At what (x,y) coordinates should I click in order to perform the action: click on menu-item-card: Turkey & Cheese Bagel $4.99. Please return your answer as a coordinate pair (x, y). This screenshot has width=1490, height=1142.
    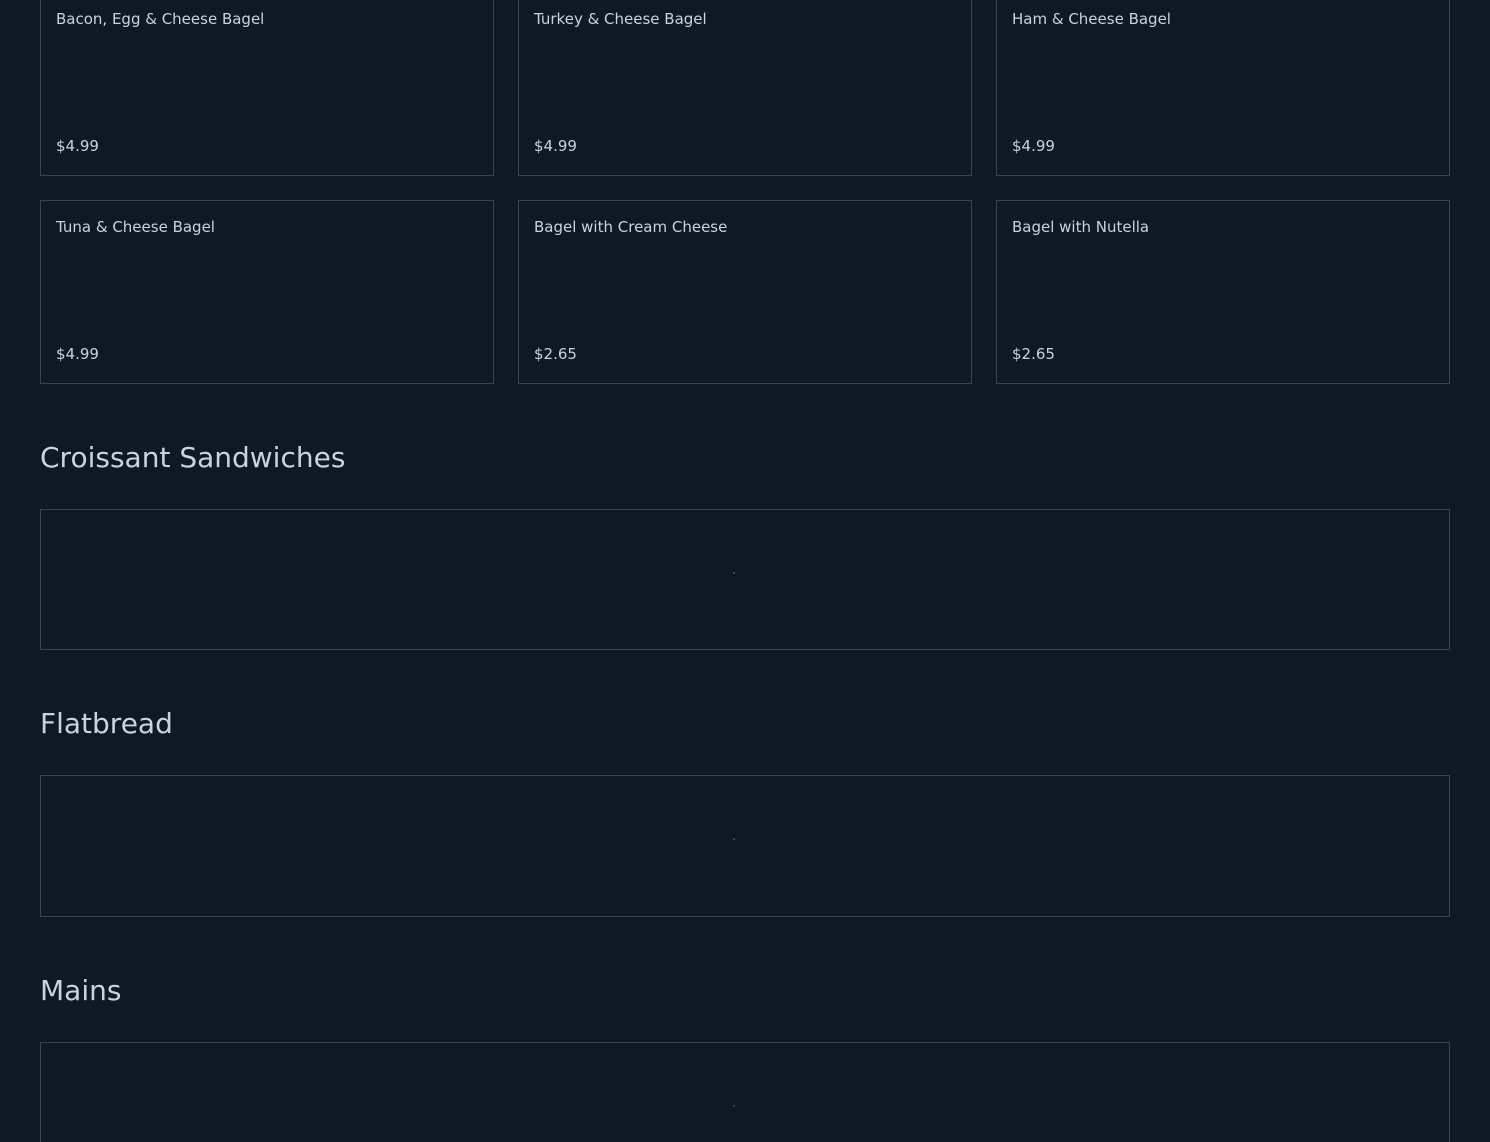
    Looking at the image, I should click on (745, 88).